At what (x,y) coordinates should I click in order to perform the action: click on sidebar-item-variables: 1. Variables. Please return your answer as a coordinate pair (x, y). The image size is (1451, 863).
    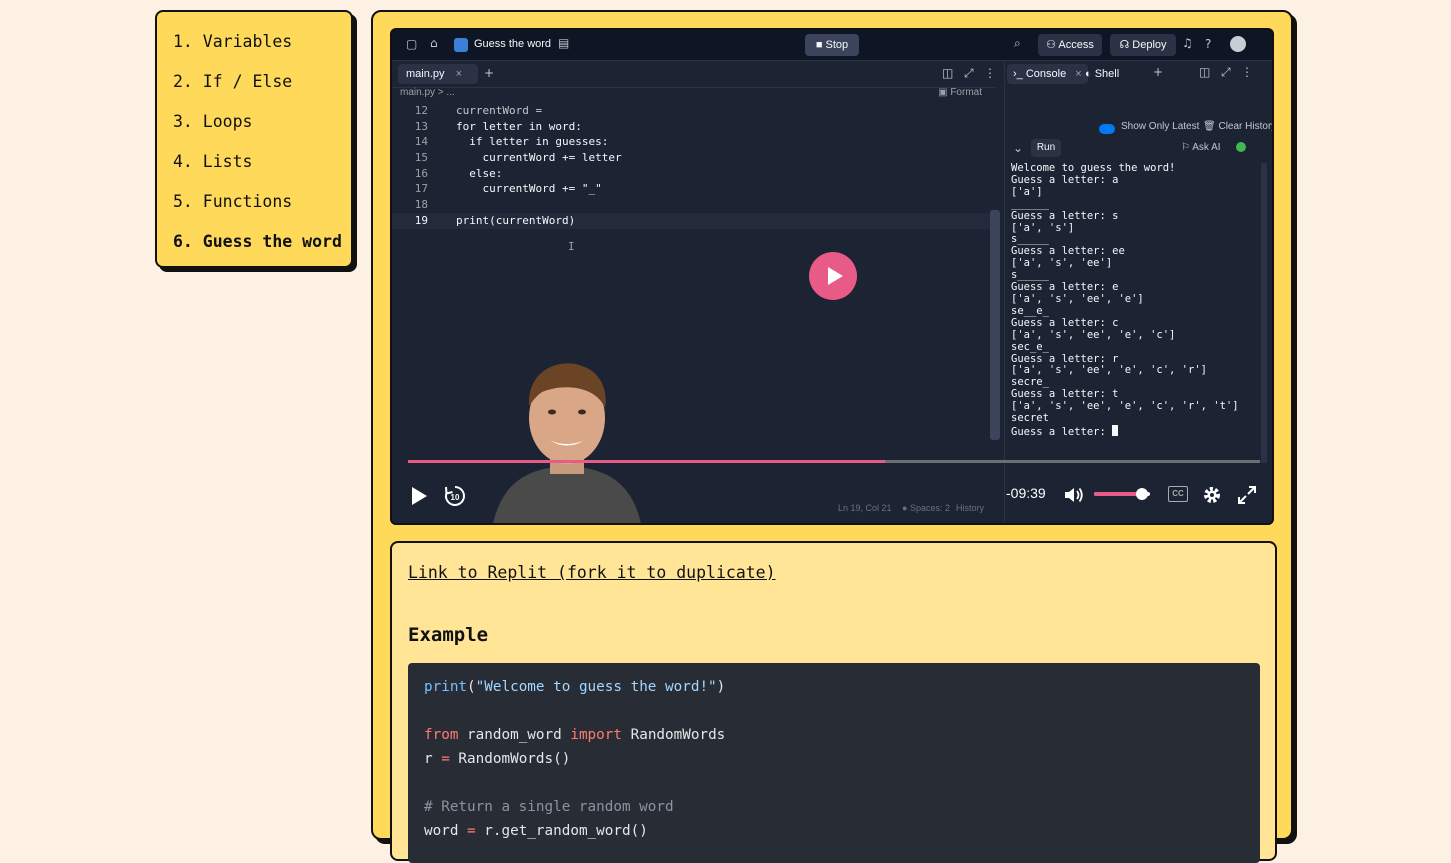
    Looking at the image, I should click on (262, 46).